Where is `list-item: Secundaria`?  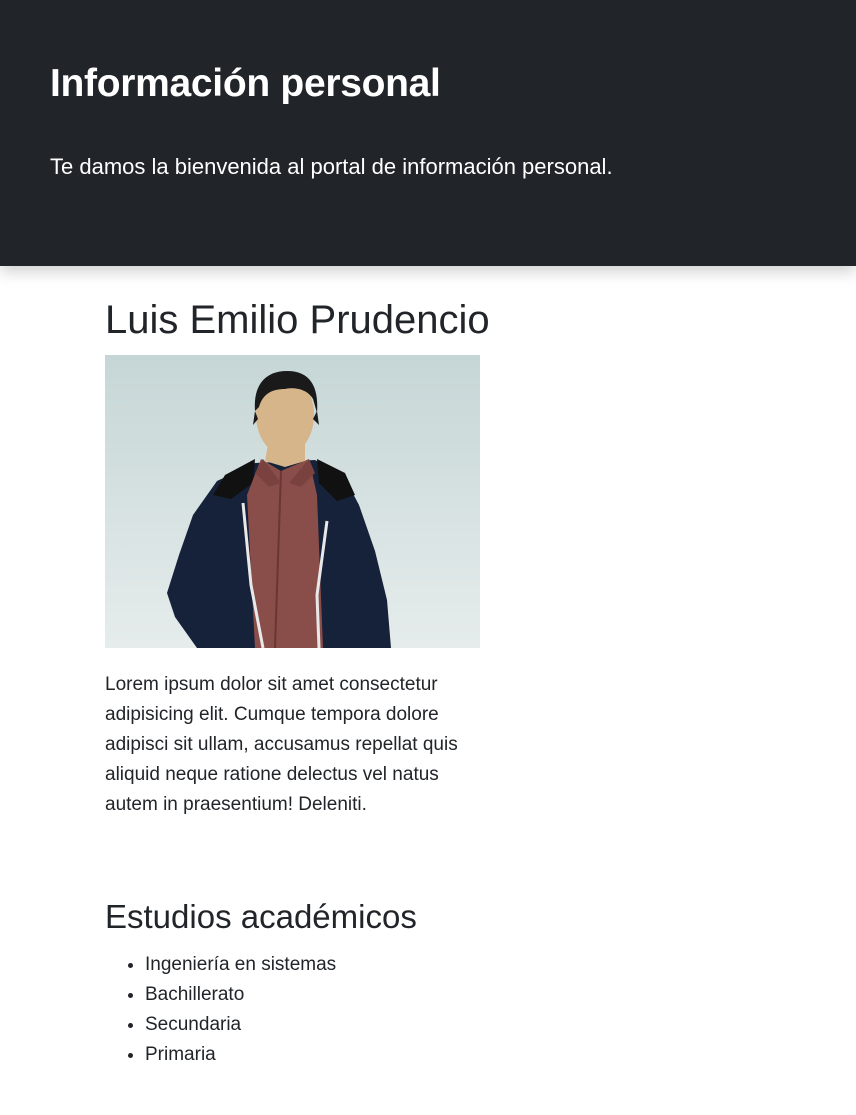 list-item: Secundaria is located at coordinates (240, 1025).